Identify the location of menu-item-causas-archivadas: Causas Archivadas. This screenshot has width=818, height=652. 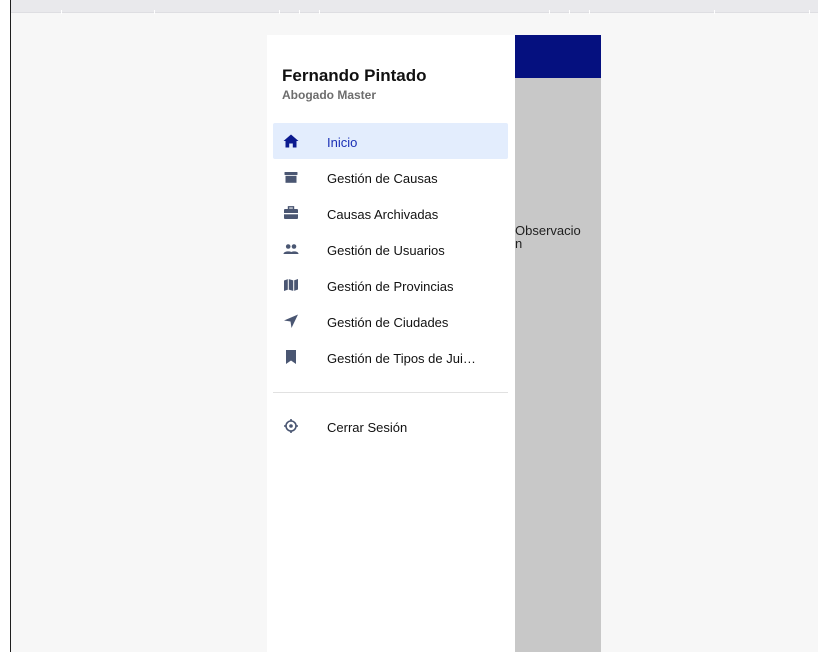
(390, 213).